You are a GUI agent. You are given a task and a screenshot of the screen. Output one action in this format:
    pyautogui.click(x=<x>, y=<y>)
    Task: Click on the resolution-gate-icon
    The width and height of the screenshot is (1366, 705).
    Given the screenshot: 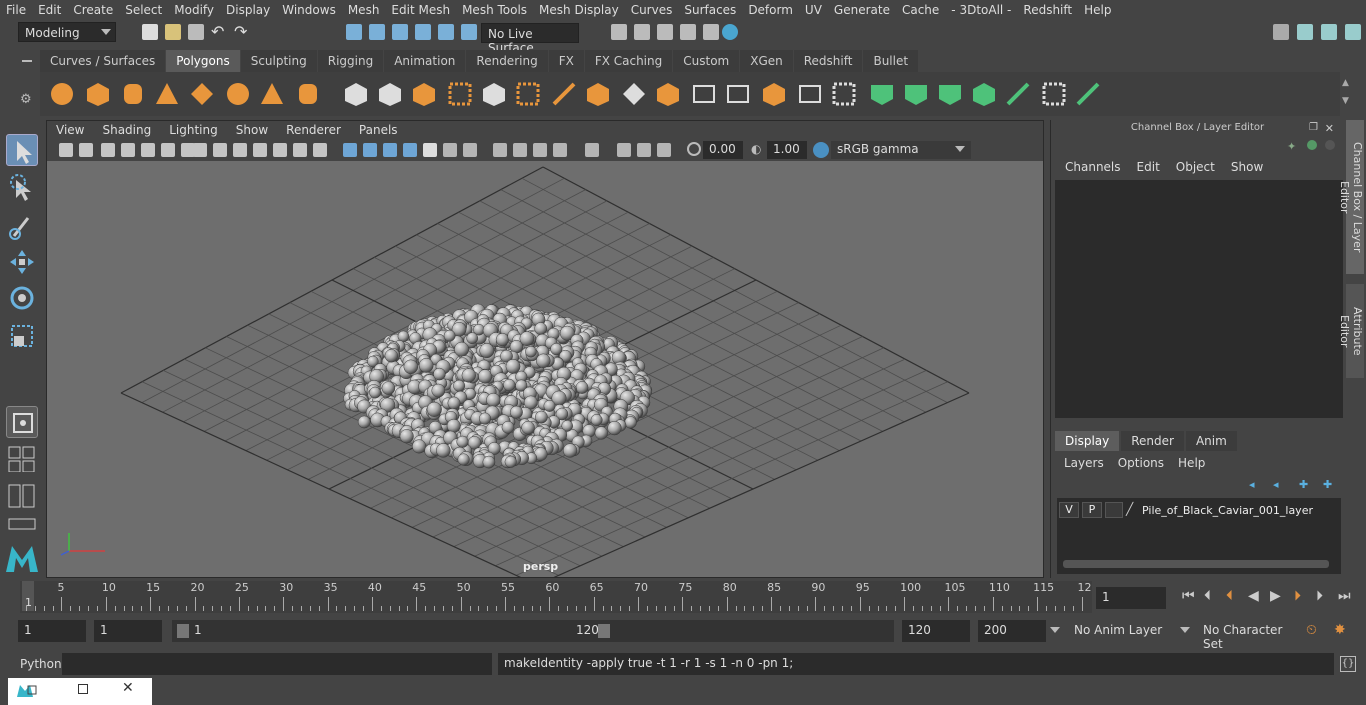 What is the action you would take?
    pyautogui.click(x=240, y=150)
    